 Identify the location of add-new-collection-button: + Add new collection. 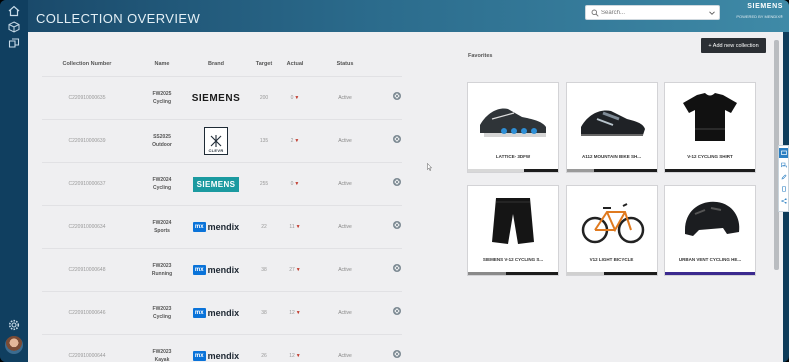
(733, 45).